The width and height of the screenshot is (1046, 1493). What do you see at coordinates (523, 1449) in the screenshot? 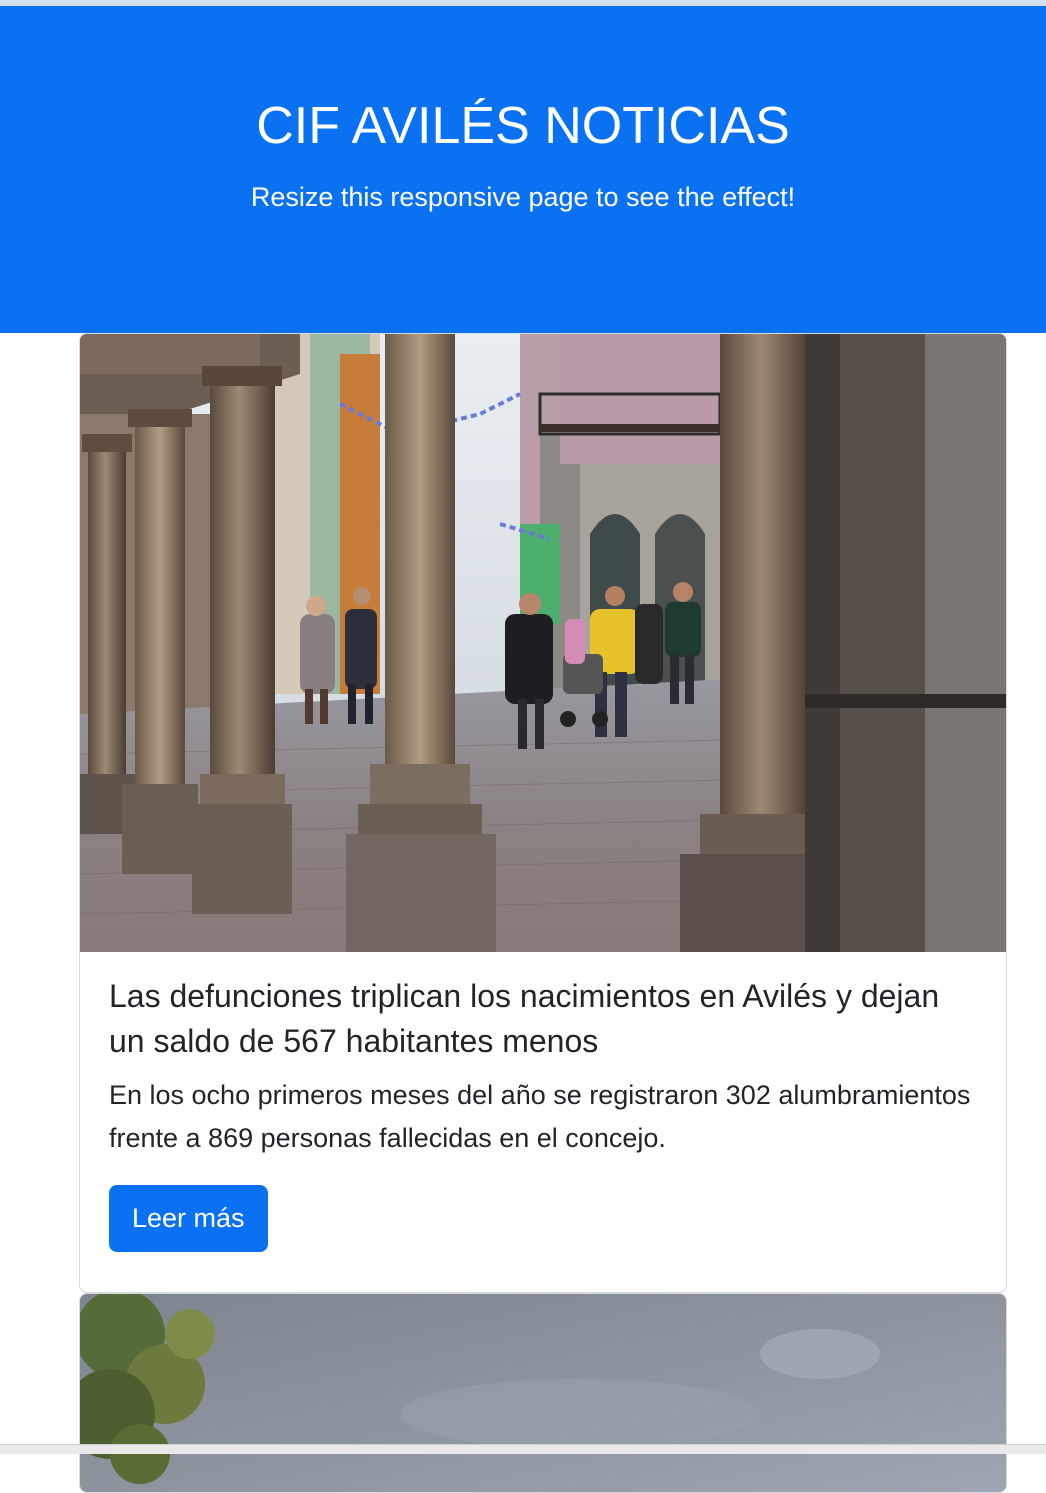
I see `horizontal-scrollbar` at bounding box center [523, 1449].